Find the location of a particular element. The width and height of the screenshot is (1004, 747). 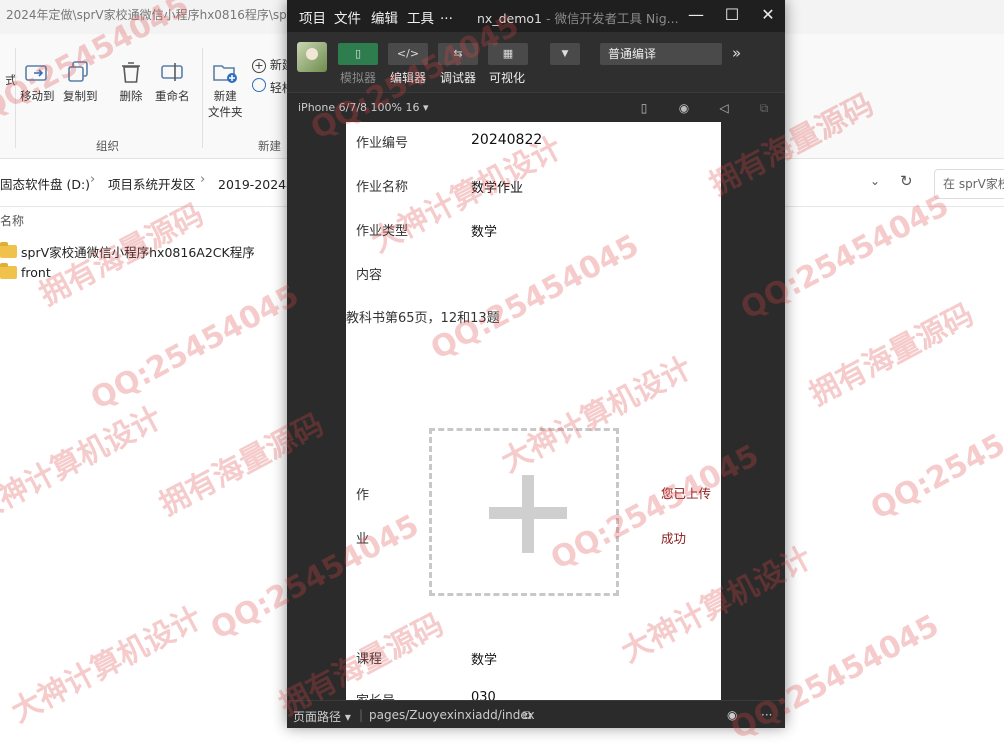

page-path: pages/Zuoyexinxiadd/index is located at coordinates (452, 715).